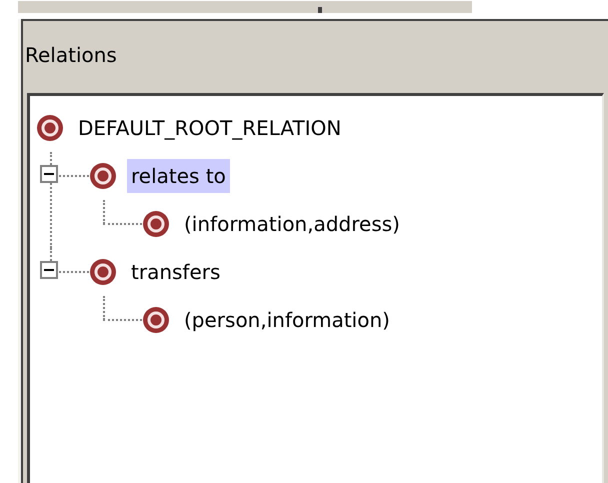  Describe the element at coordinates (71, 55) in the screenshot. I see `panel-title: Relations` at that location.